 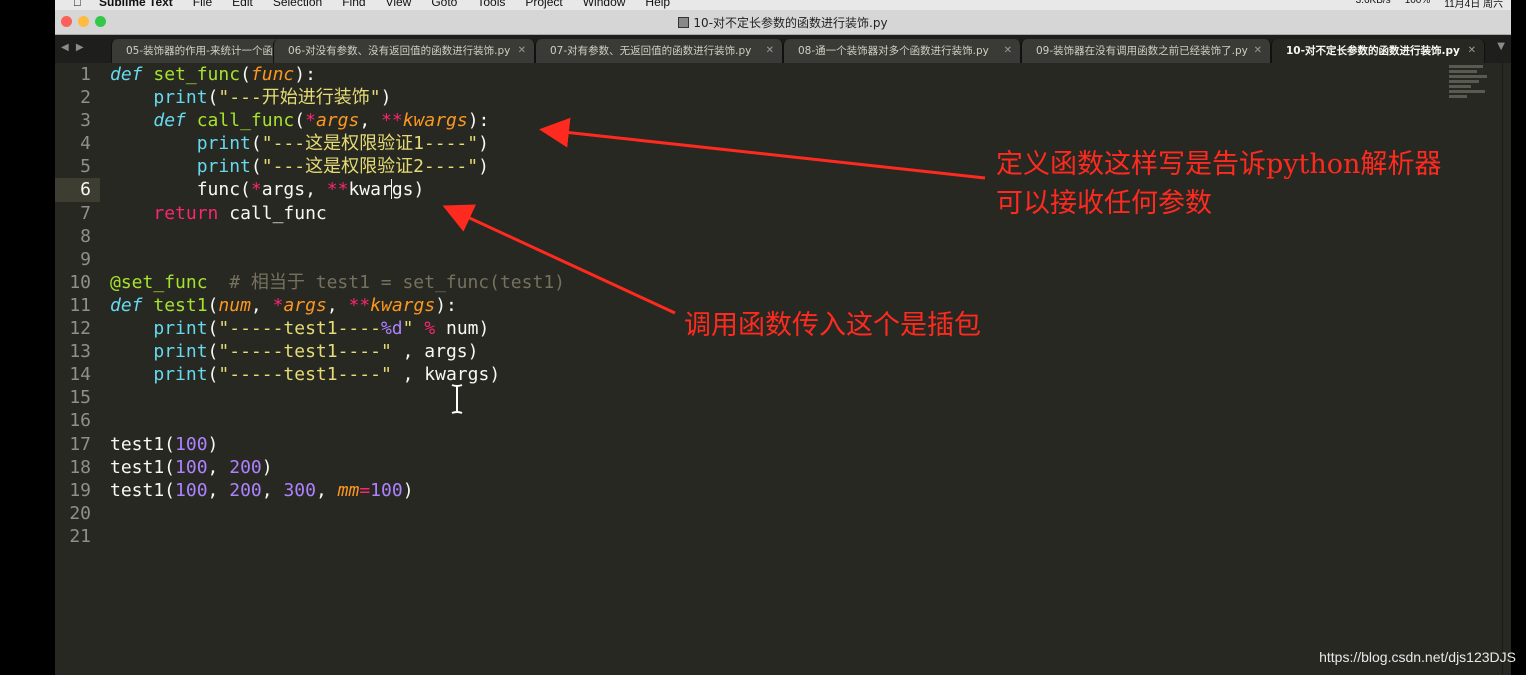 I want to click on code-line: test1(100, 200), so click(x=191, y=467).